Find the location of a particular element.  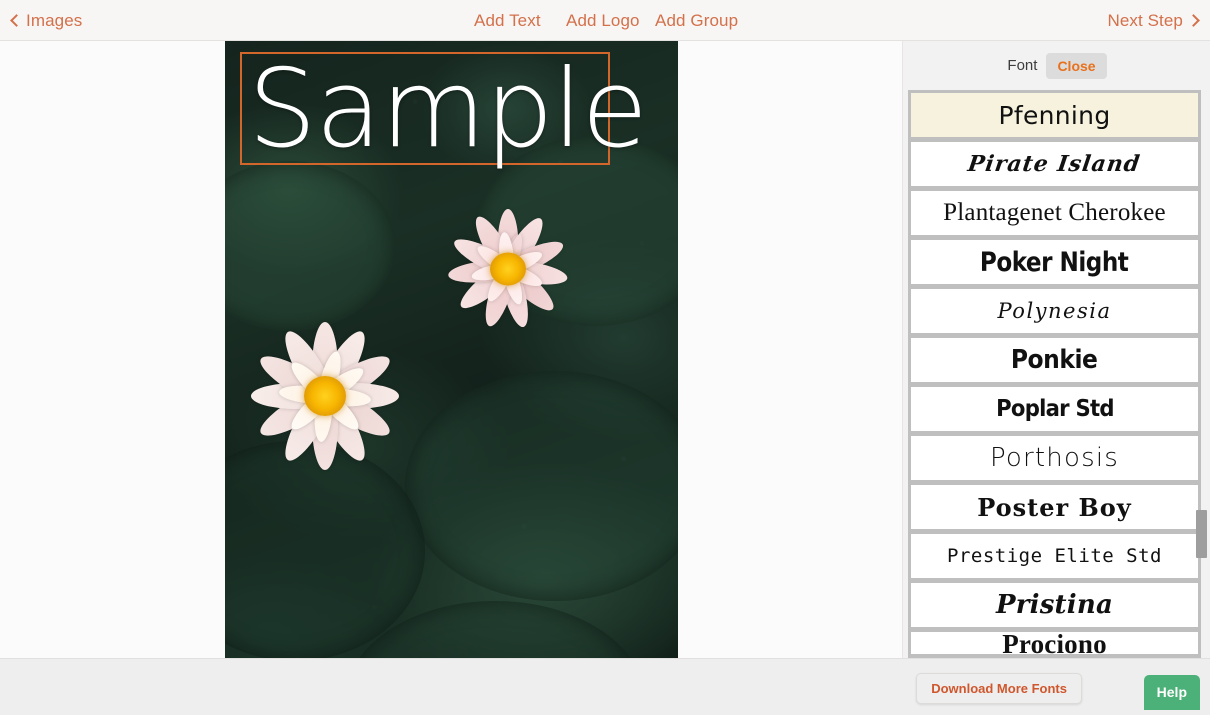

back-to-images-link: Images is located at coordinates (46, 20).